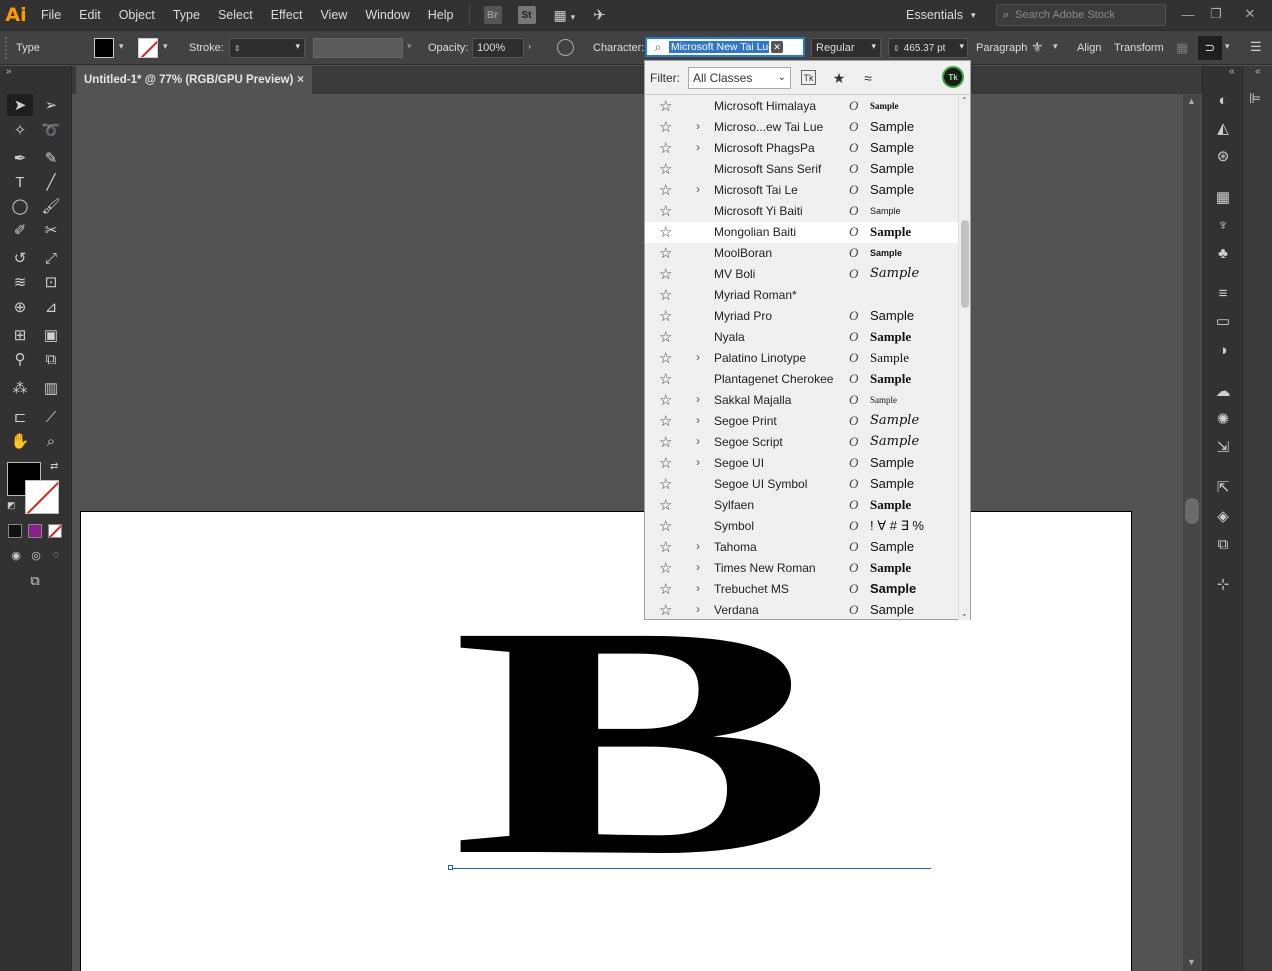  I want to click on hand-tool-icon: ✋, so click(20, 441).